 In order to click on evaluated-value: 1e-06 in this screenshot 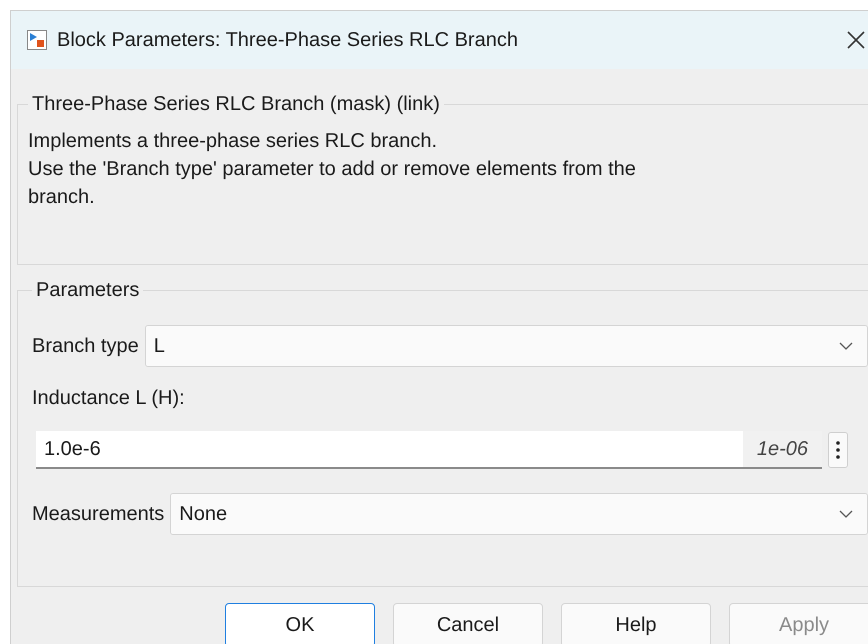, I will do `click(782, 449)`.